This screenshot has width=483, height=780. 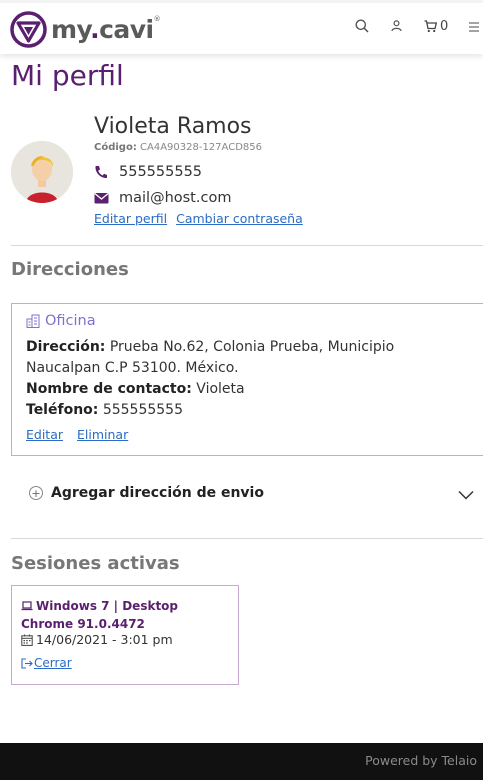 What do you see at coordinates (396, 26) in the screenshot?
I see `user-account-icon` at bounding box center [396, 26].